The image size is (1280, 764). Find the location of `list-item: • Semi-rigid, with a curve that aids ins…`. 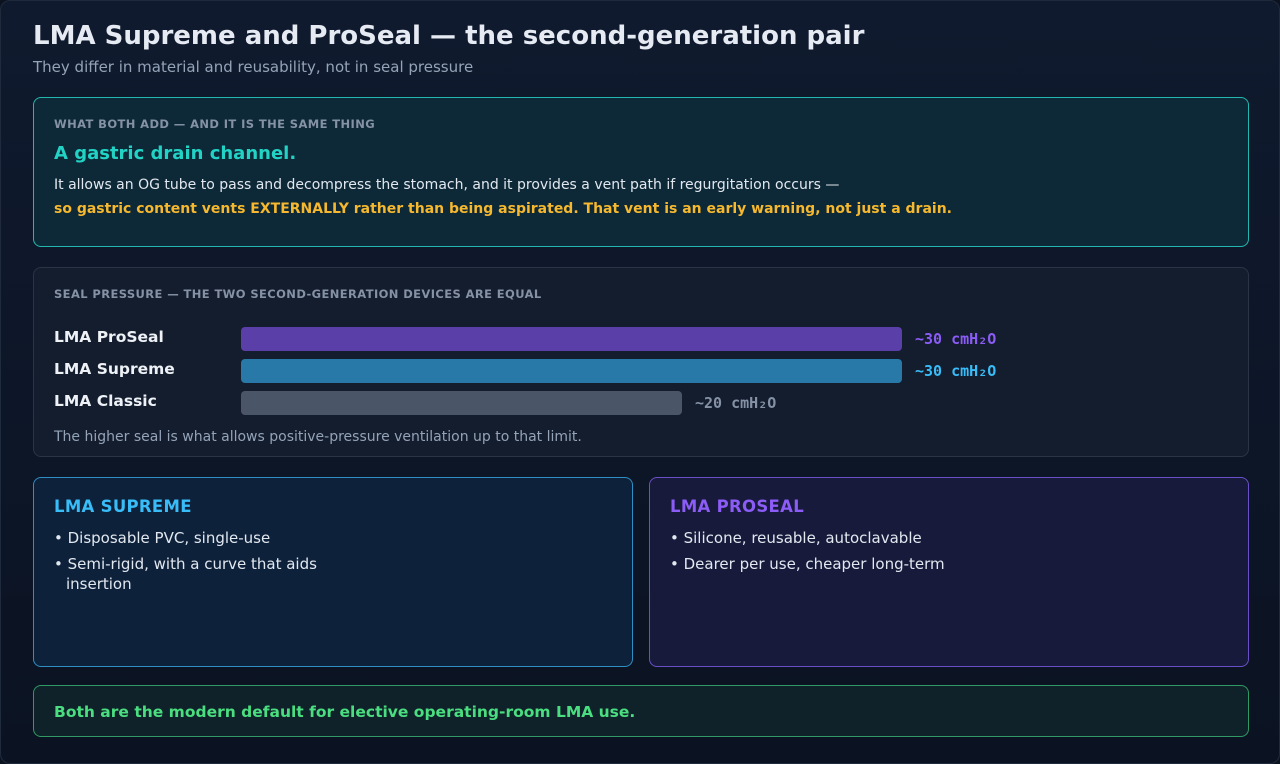

list-item: • Semi-rigid, with a curve that aids ins… is located at coordinates (185, 574).